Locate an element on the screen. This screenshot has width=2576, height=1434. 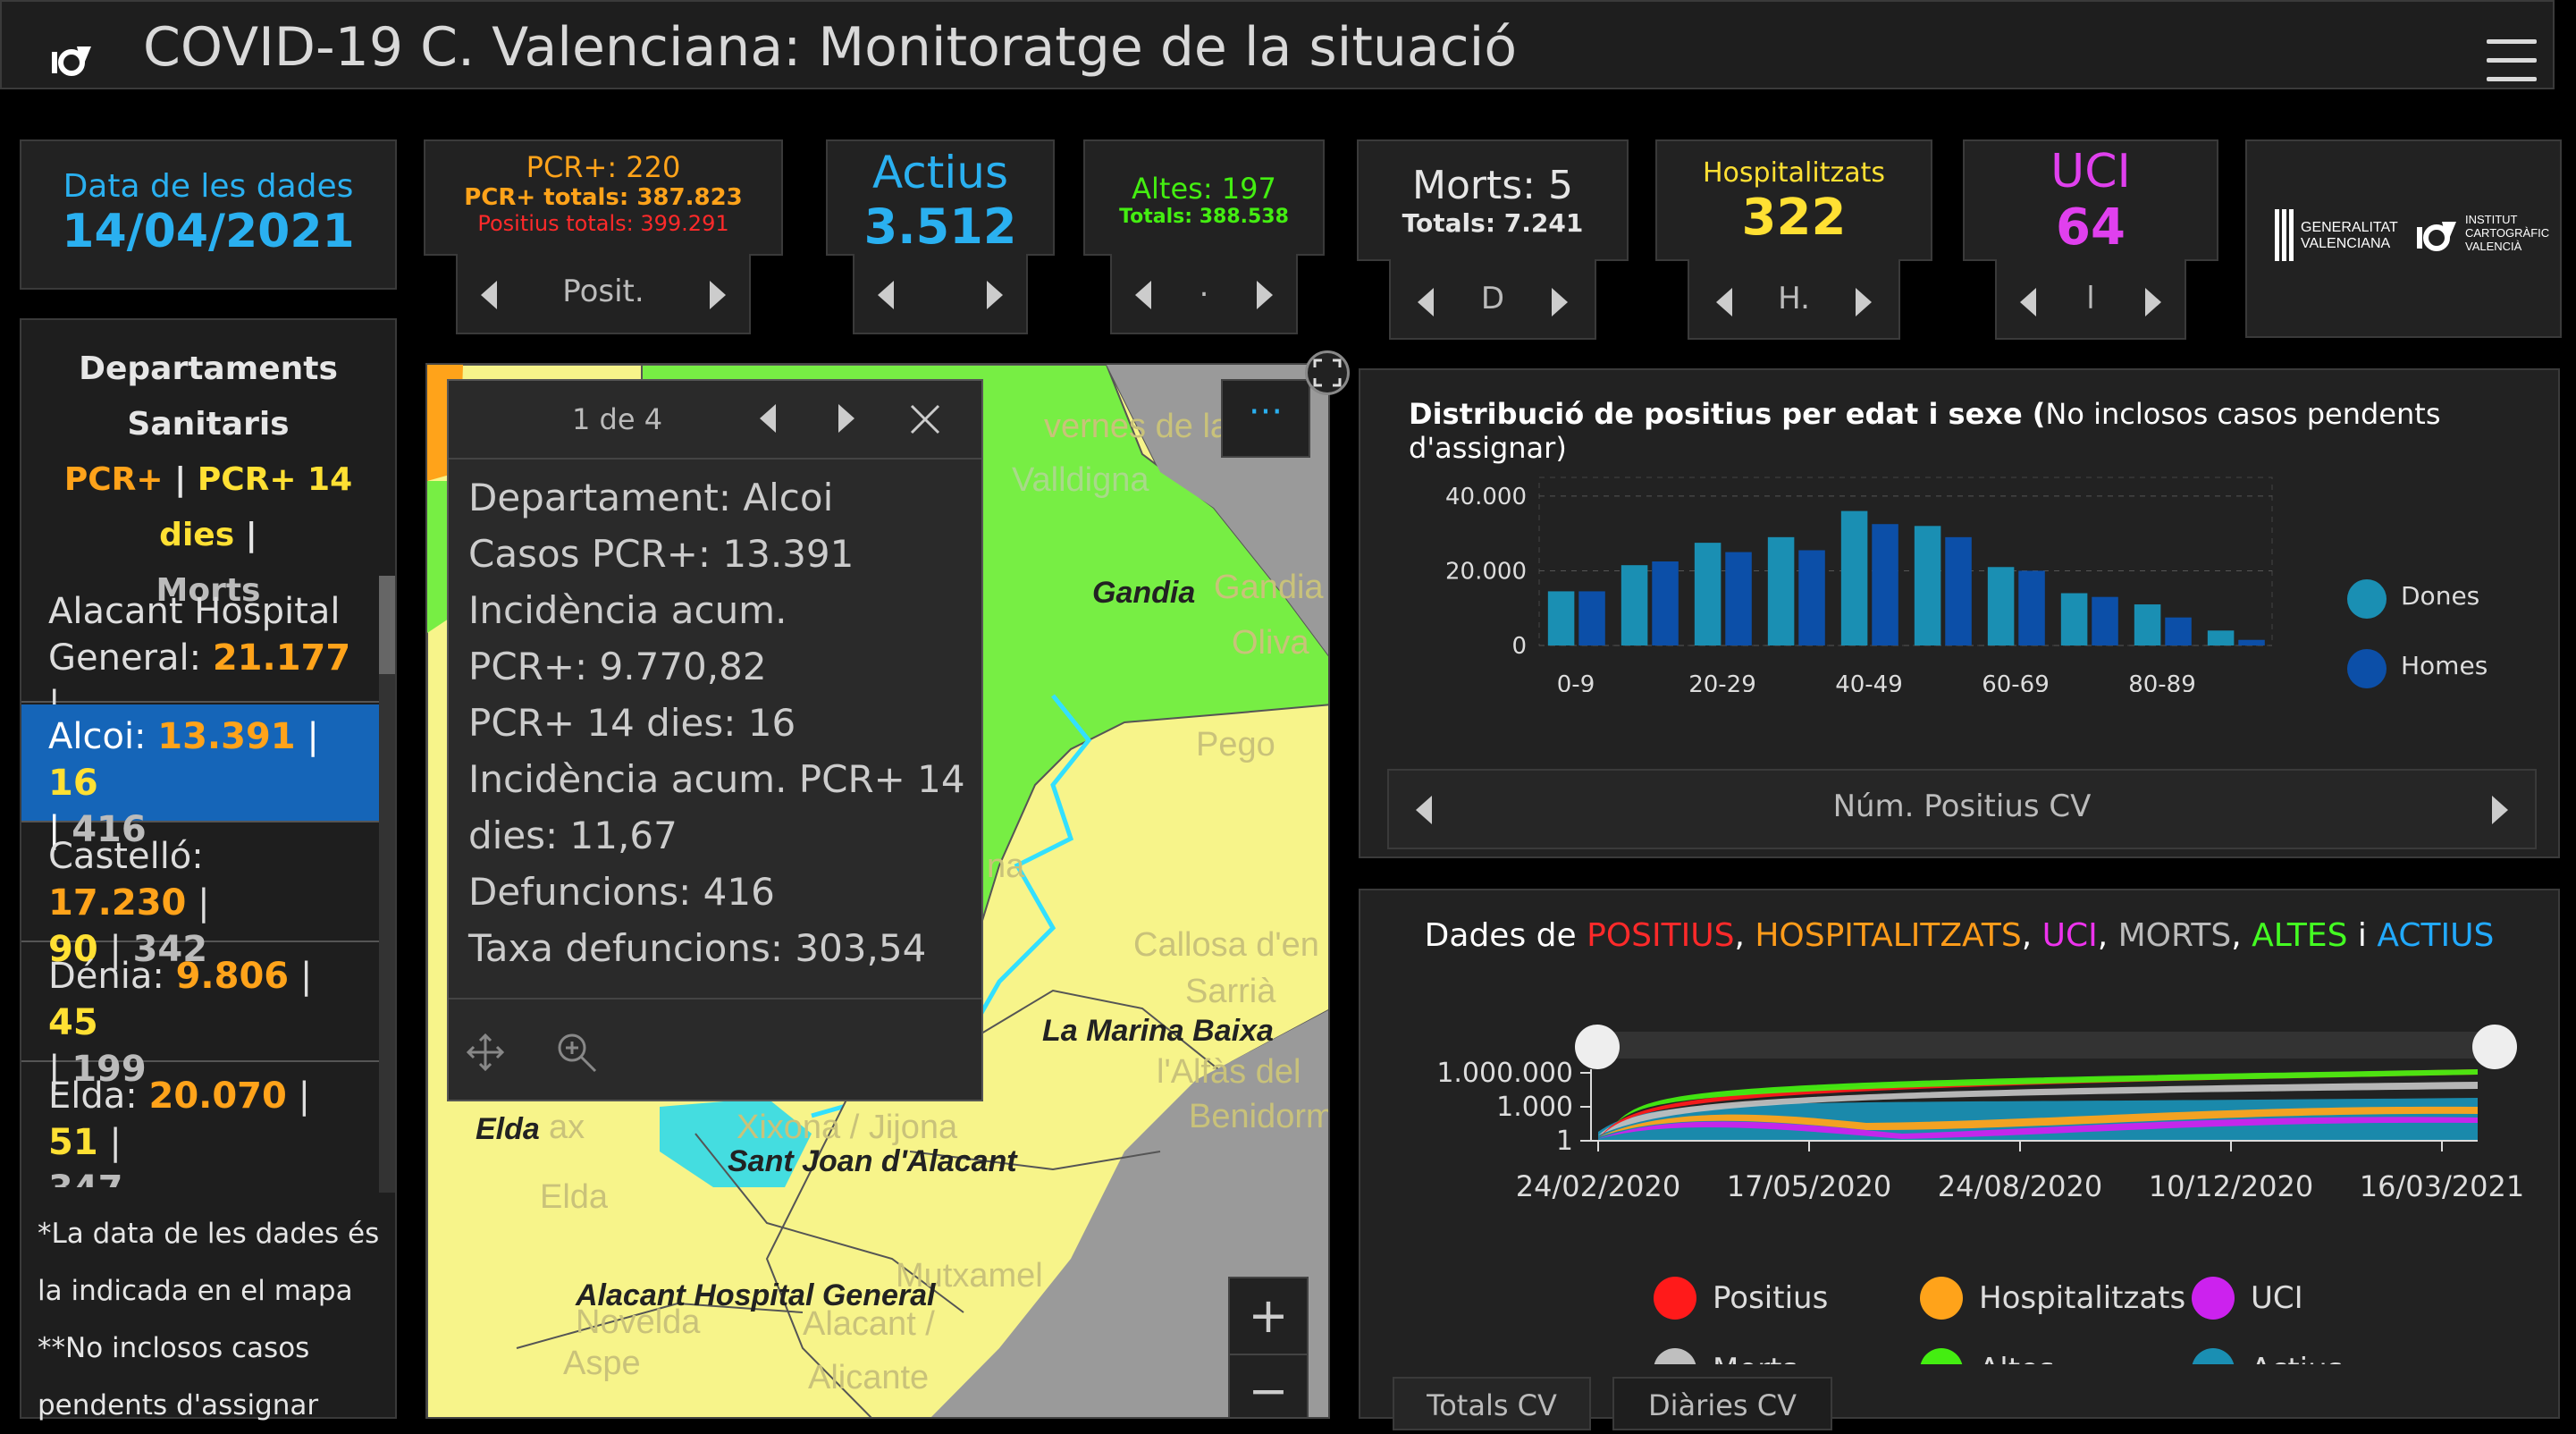
legend-actius-icon is located at coordinates (2214, 1356).